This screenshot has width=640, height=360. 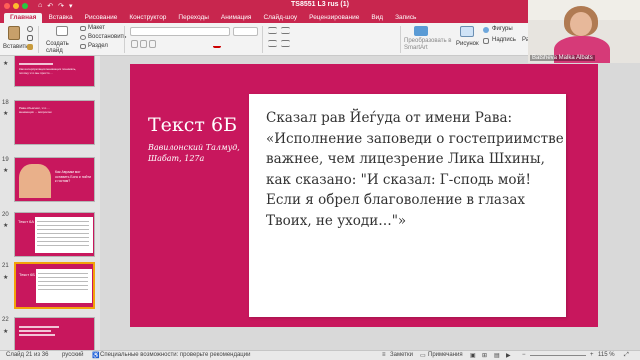 I want to click on reading-view-icon: ▤, so click(x=497, y=355).